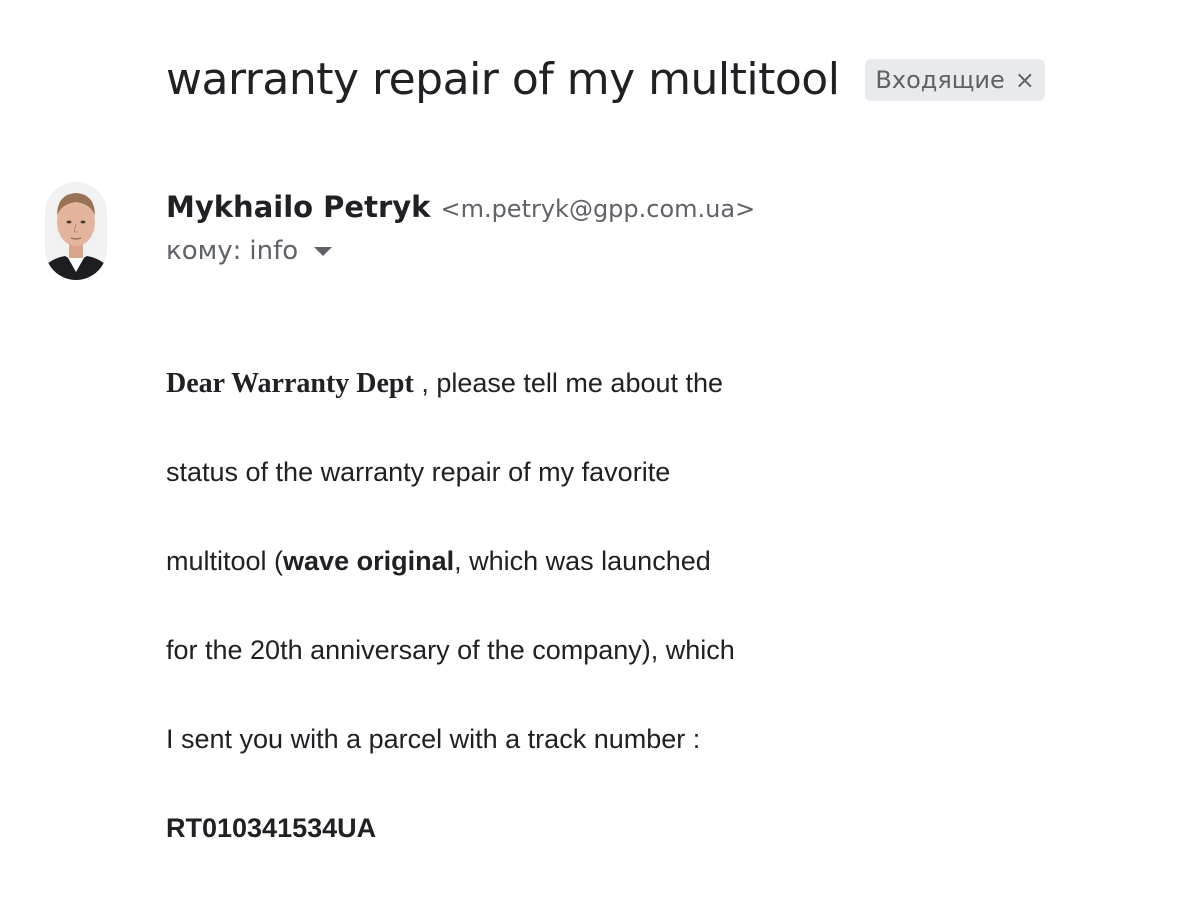  What do you see at coordinates (204, 251) in the screenshot?
I see `recipient-prefix: кому:` at bounding box center [204, 251].